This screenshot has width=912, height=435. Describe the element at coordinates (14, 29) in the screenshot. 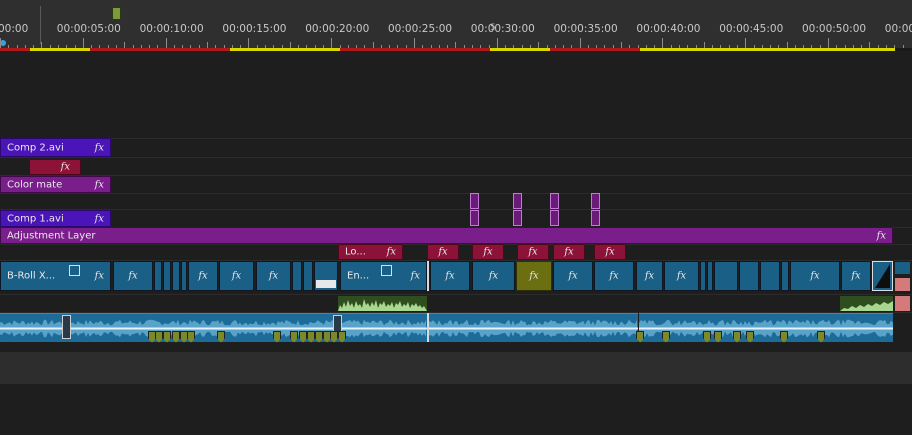

I see `ruler-time-label: 00:00` at that location.